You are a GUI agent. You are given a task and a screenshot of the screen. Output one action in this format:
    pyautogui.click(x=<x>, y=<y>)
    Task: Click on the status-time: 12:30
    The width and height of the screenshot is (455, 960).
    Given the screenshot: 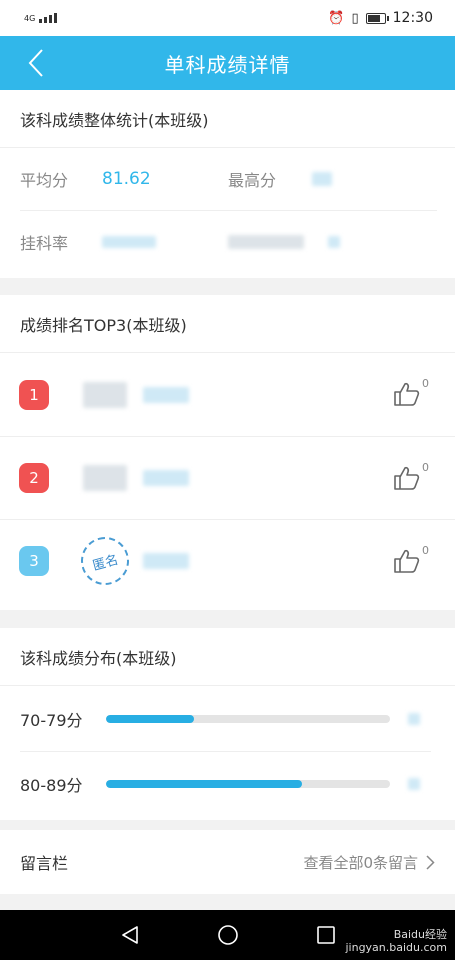 What is the action you would take?
    pyautogui.click(x=412, y=18)
    